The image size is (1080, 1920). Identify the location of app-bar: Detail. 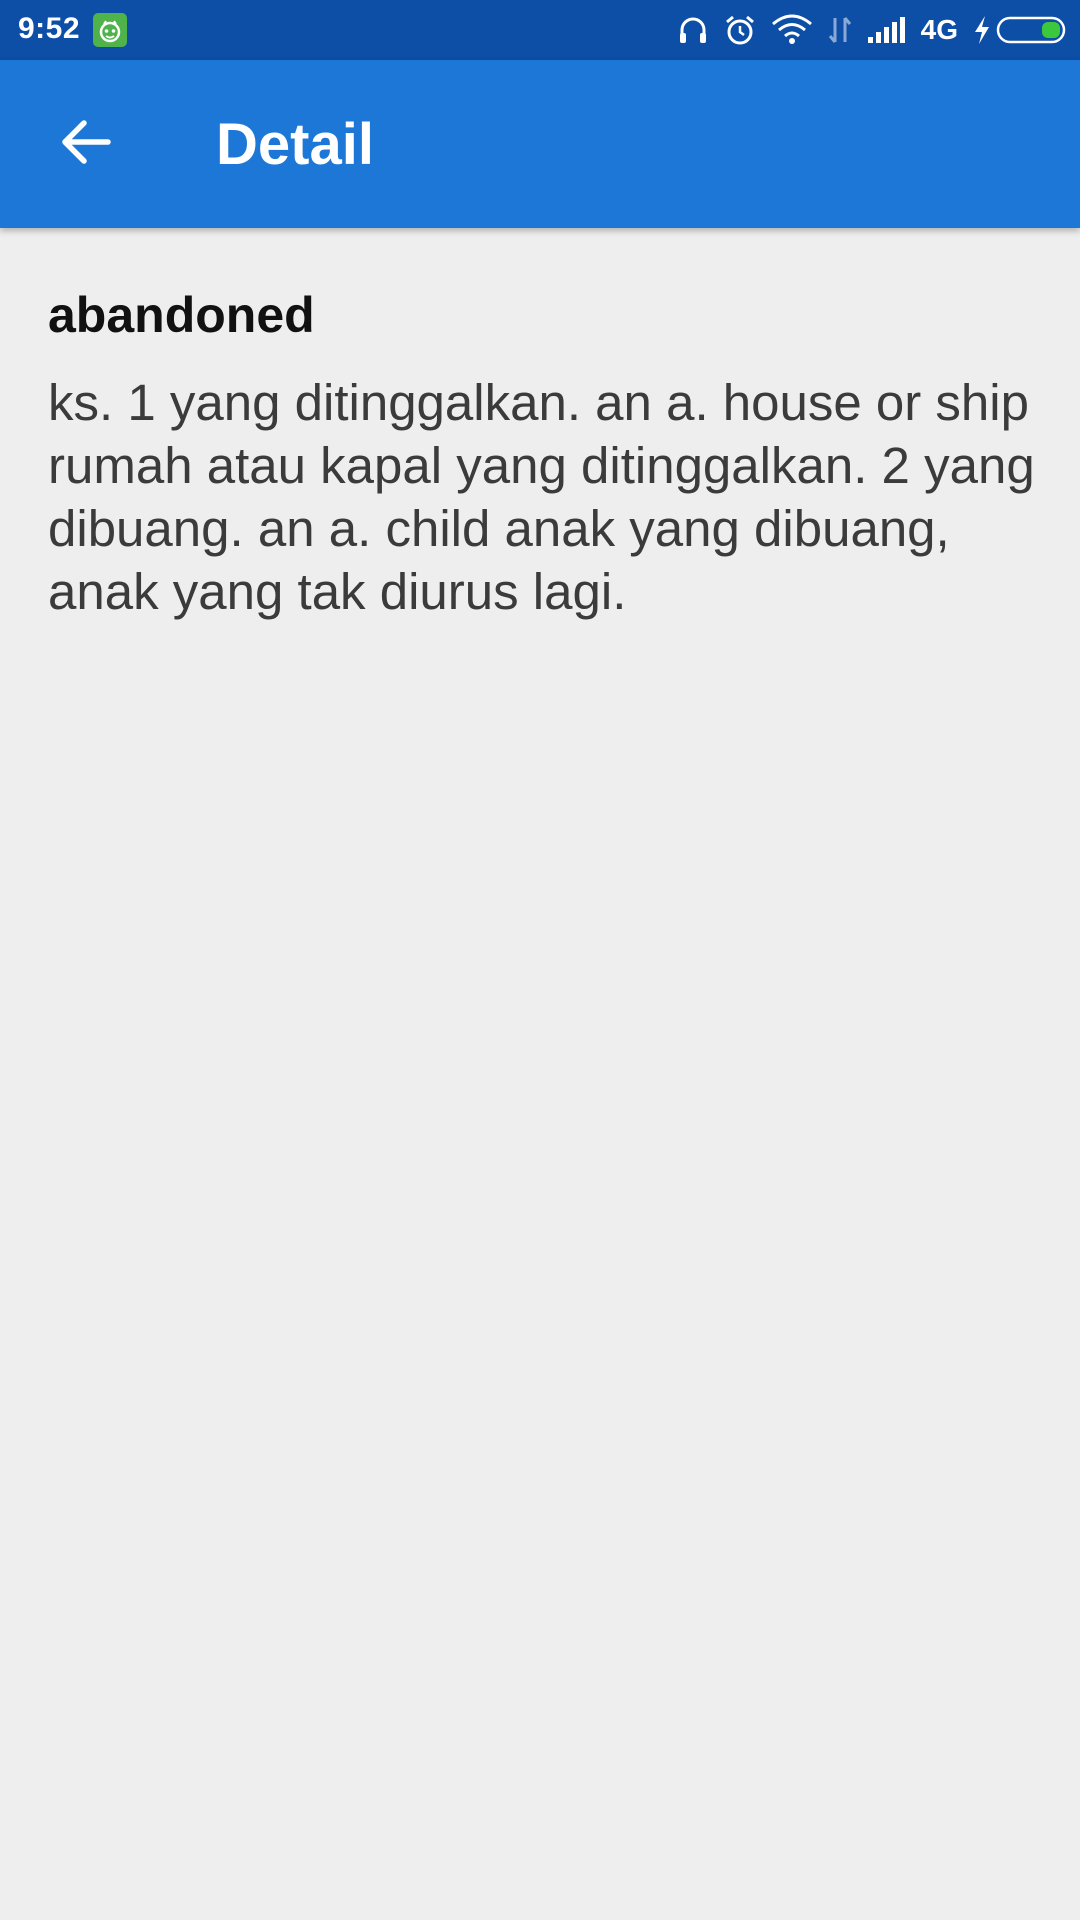
(540, 144).